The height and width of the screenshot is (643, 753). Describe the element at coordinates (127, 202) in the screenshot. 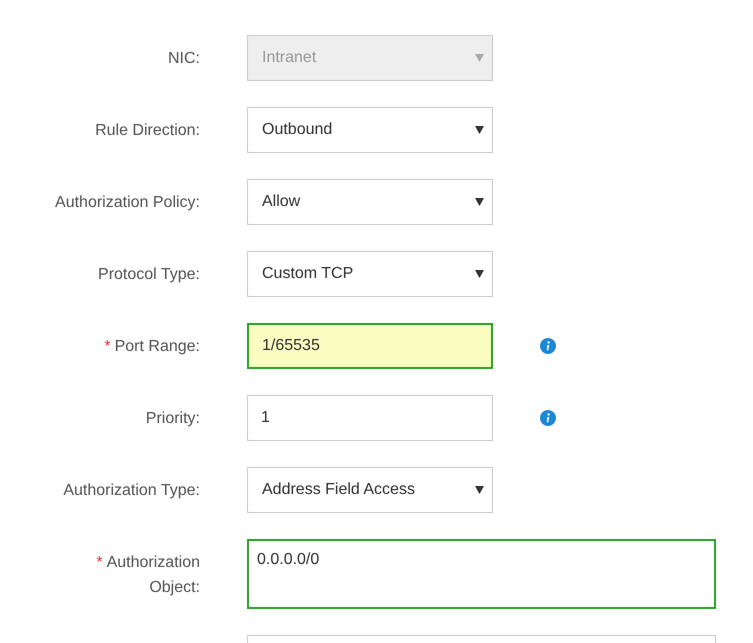

I see `field-label: Authorization Policy:` at that location.